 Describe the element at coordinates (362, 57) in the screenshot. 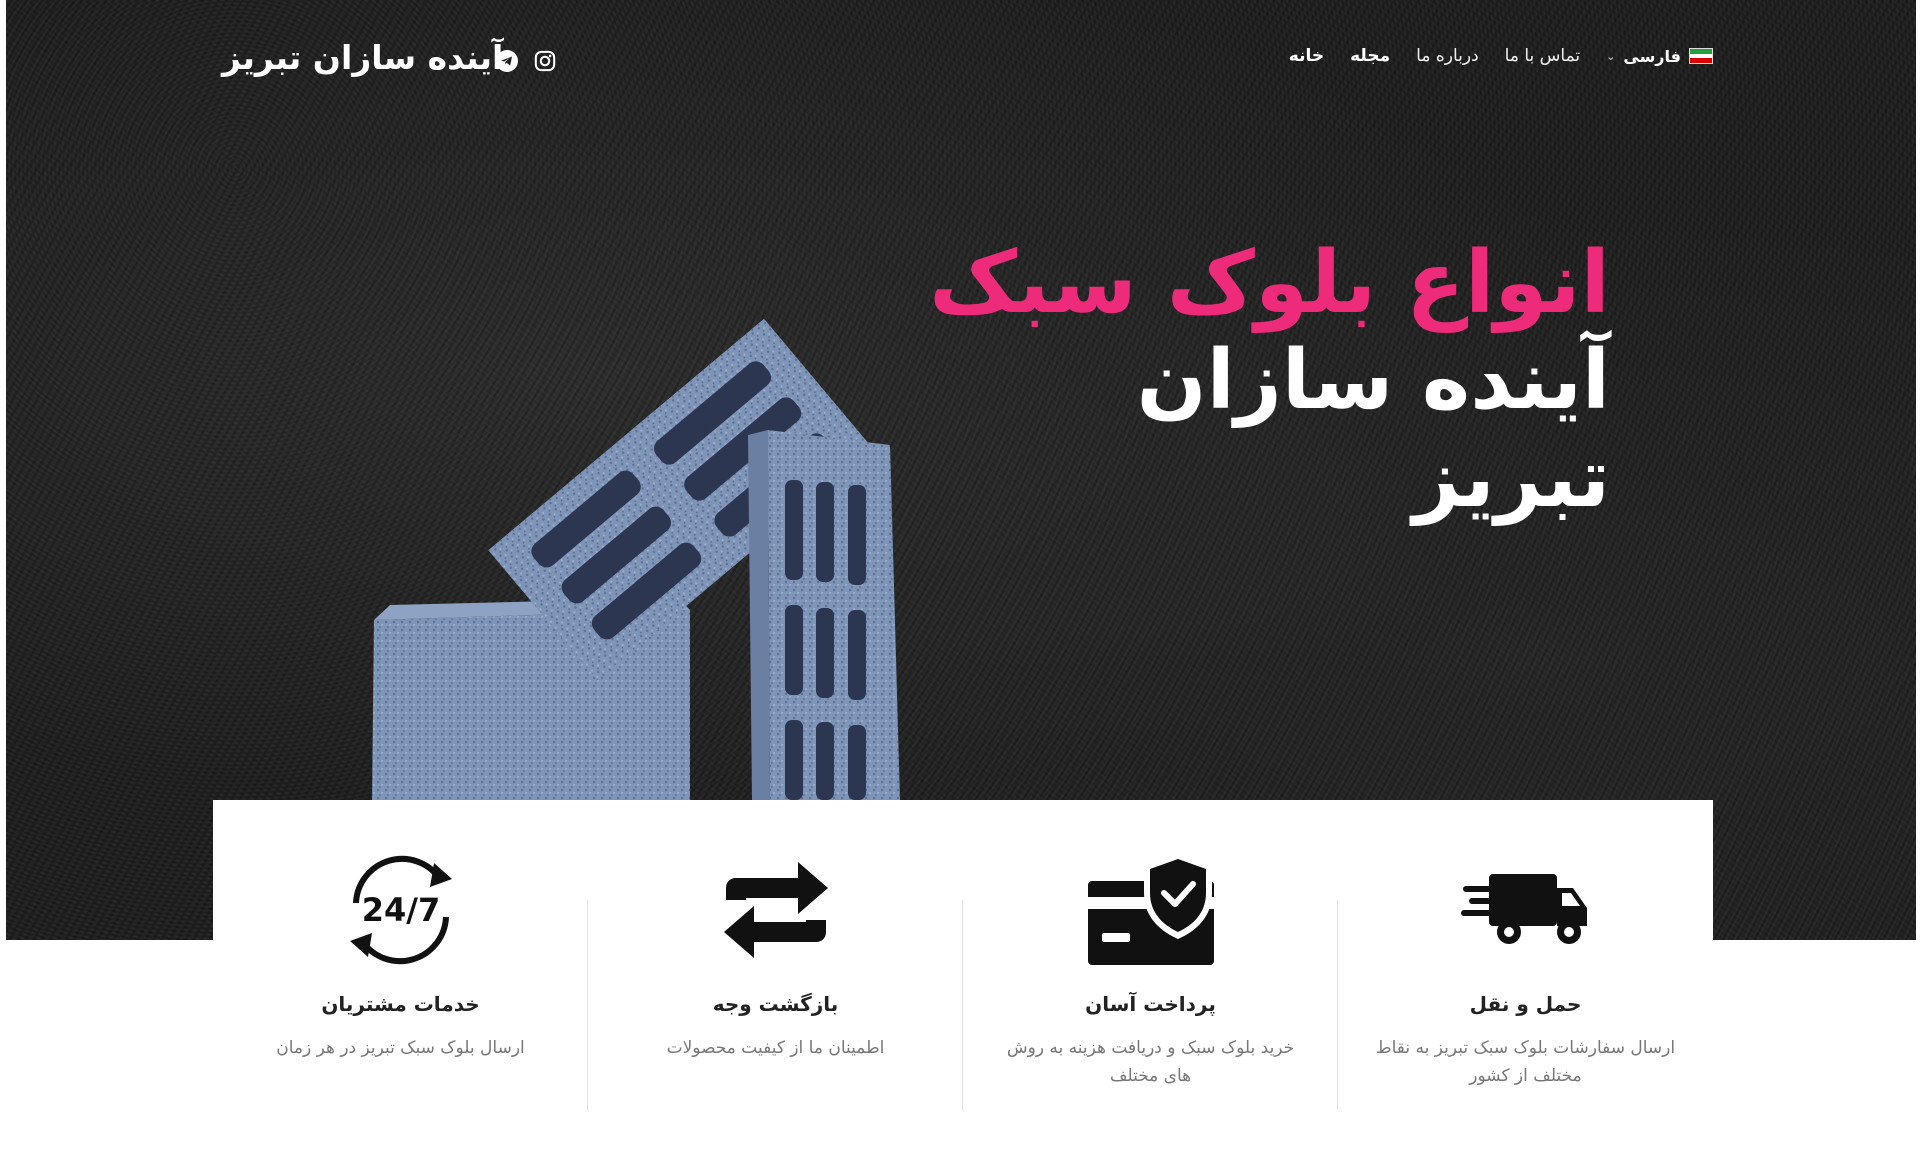

I see `site-logo: آینده سازان تبریز` at that location.